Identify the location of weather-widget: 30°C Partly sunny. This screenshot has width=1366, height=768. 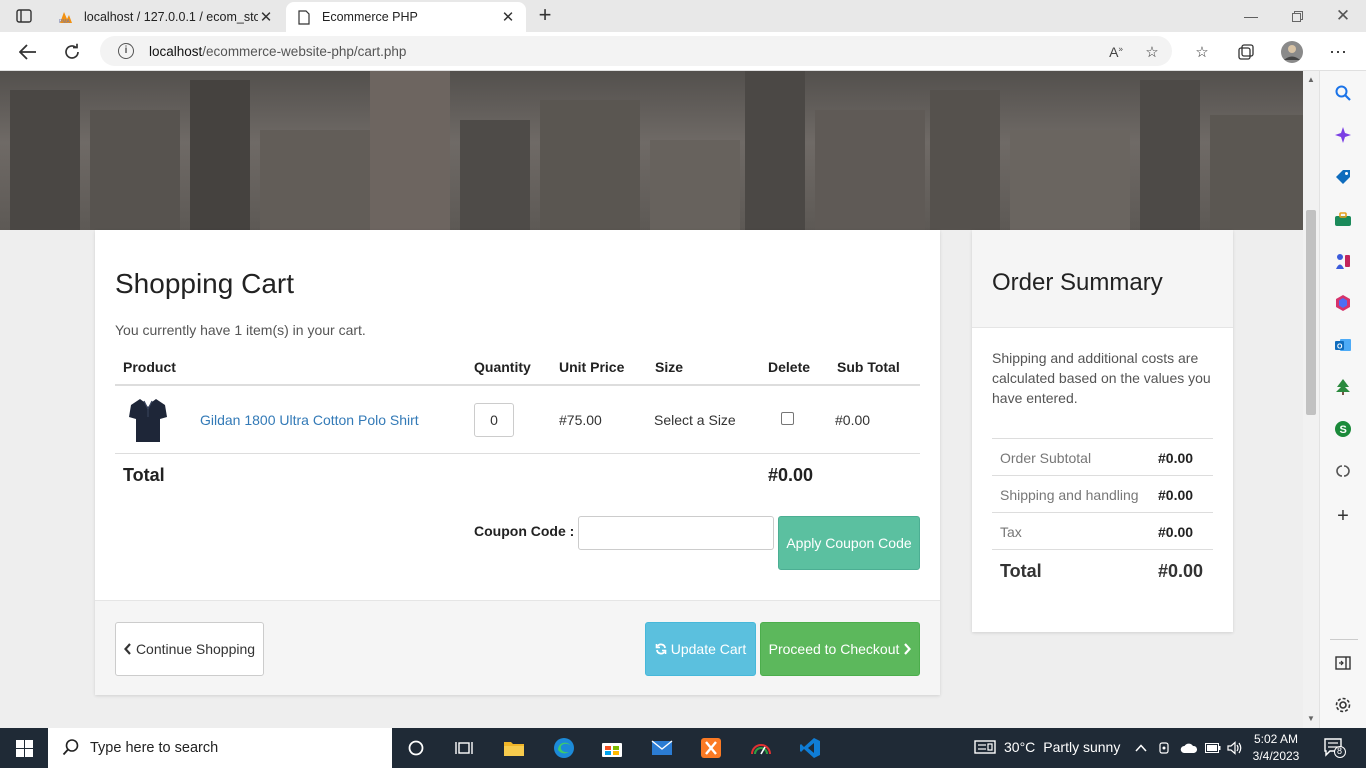
(1047, 747).